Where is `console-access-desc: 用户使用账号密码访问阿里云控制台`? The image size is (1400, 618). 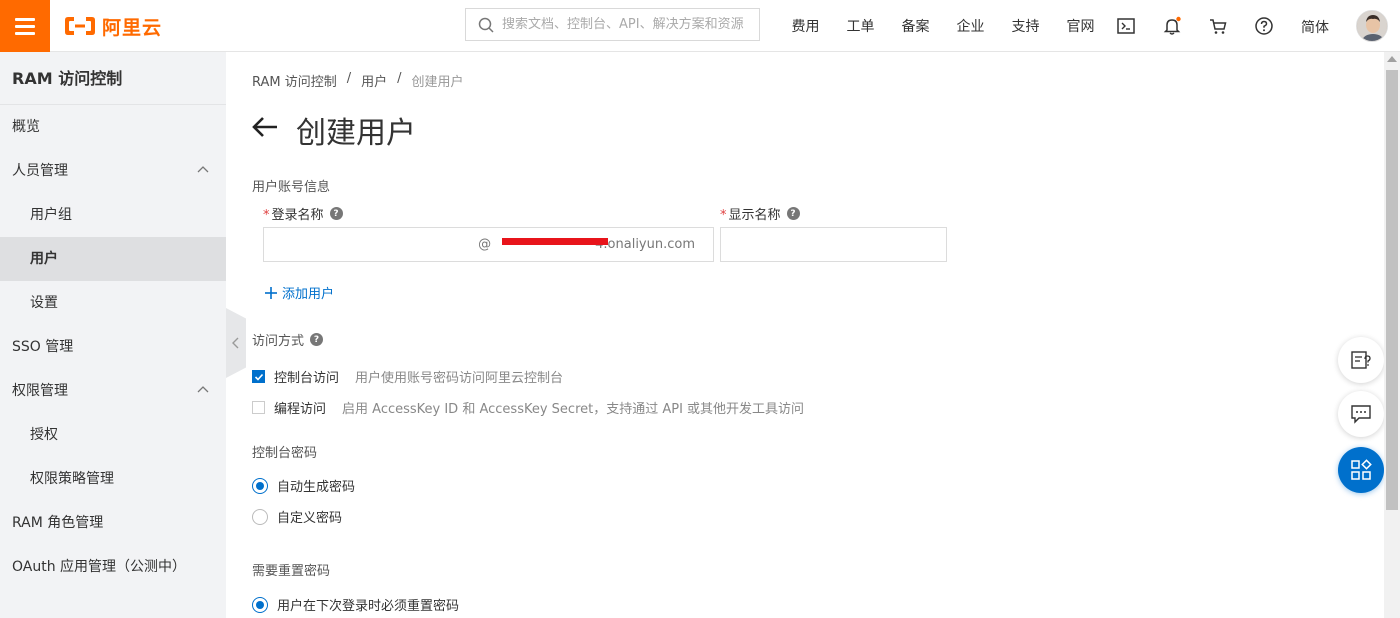 console-access-desc: 用户使用账号密码访问阿里云控制台 is located at coordinates (459, 378).